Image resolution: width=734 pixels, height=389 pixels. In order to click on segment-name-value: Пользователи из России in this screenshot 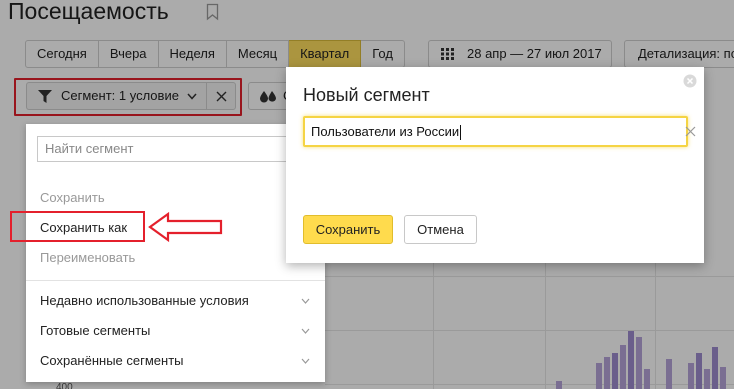, I will do `click(385, 131)`.